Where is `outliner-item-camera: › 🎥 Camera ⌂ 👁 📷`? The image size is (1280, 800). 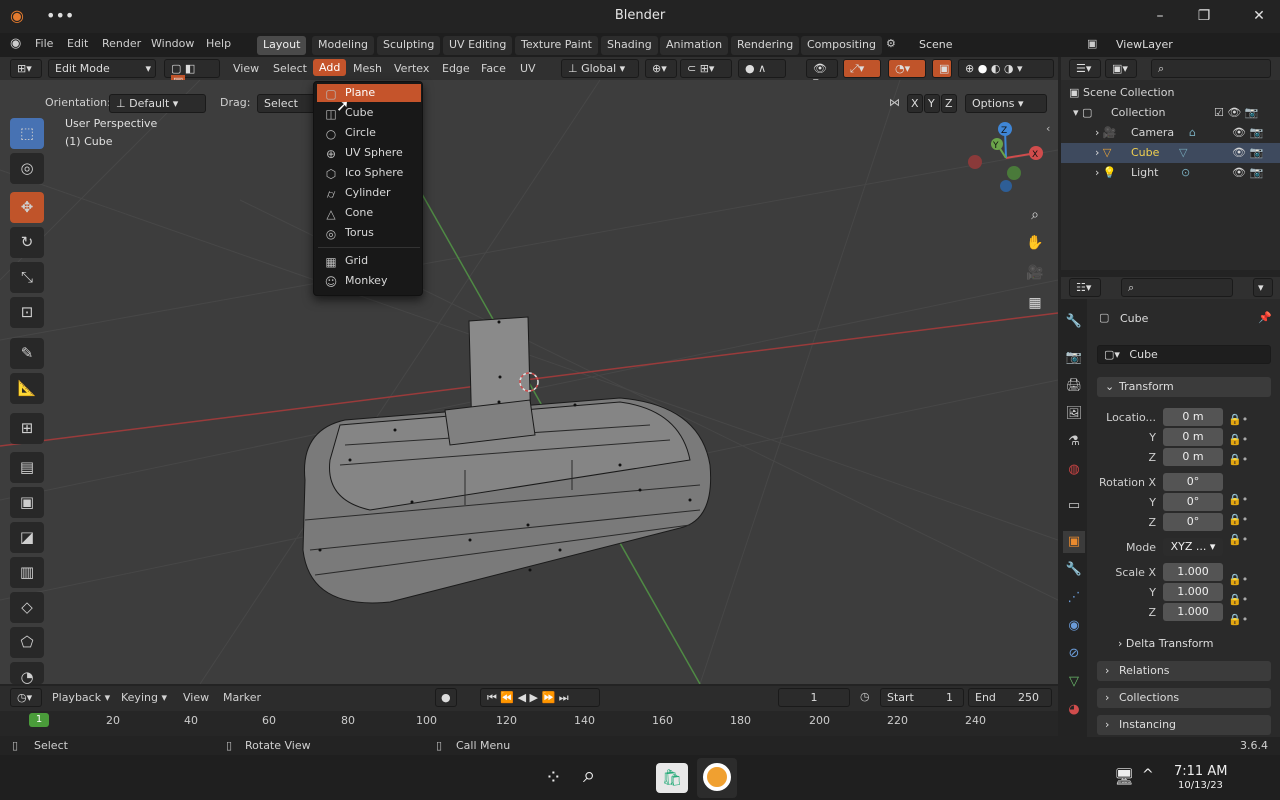 outliner-item-camera: › 🎥 Camera ⌂ 👁 📷 is located at coordinates (1170, 133).